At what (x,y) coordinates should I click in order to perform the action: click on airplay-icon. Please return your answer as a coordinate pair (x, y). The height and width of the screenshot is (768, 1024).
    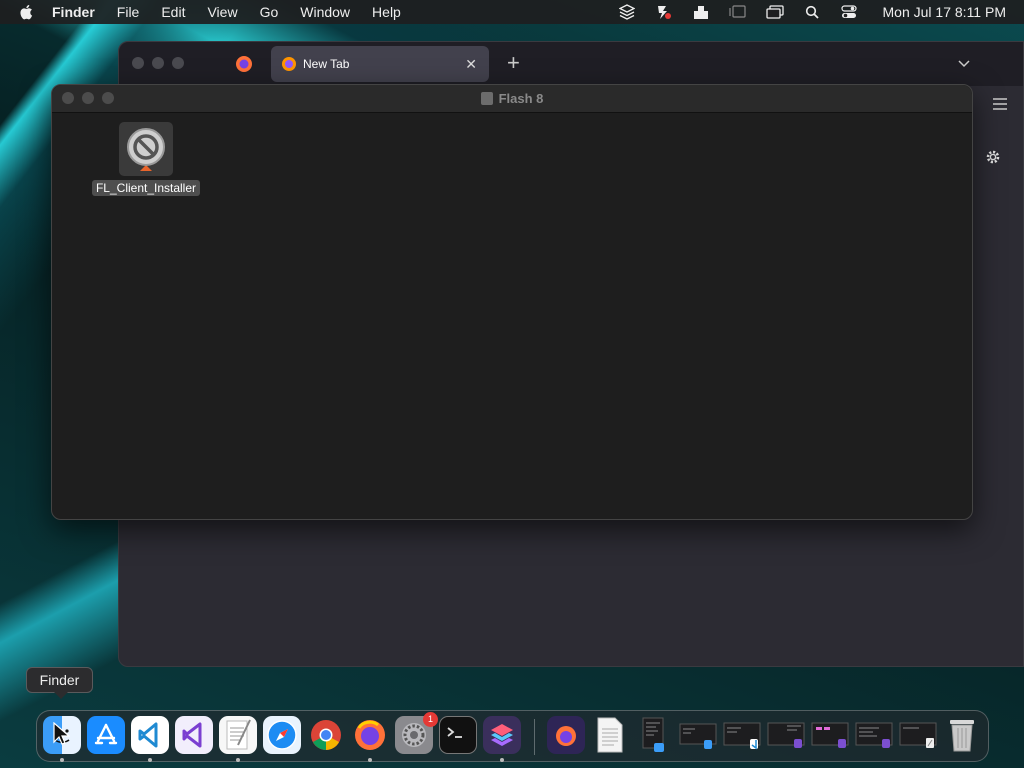
    Looking at the image, I should click on (737, 12).